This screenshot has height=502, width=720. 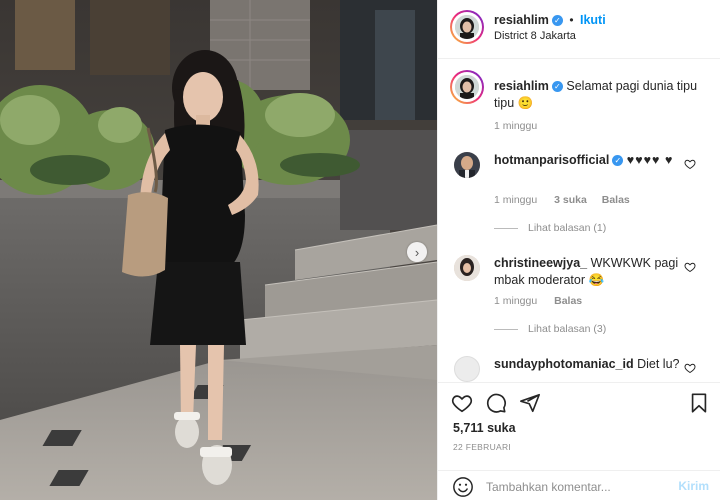 I want to click on heart-icon, so click(x=462, y=403).